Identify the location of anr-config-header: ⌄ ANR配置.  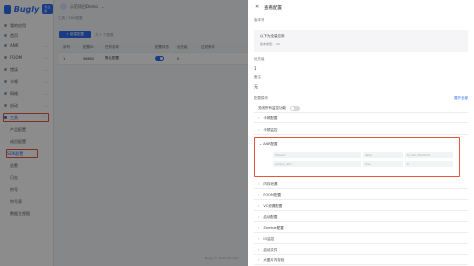
(268, 144).